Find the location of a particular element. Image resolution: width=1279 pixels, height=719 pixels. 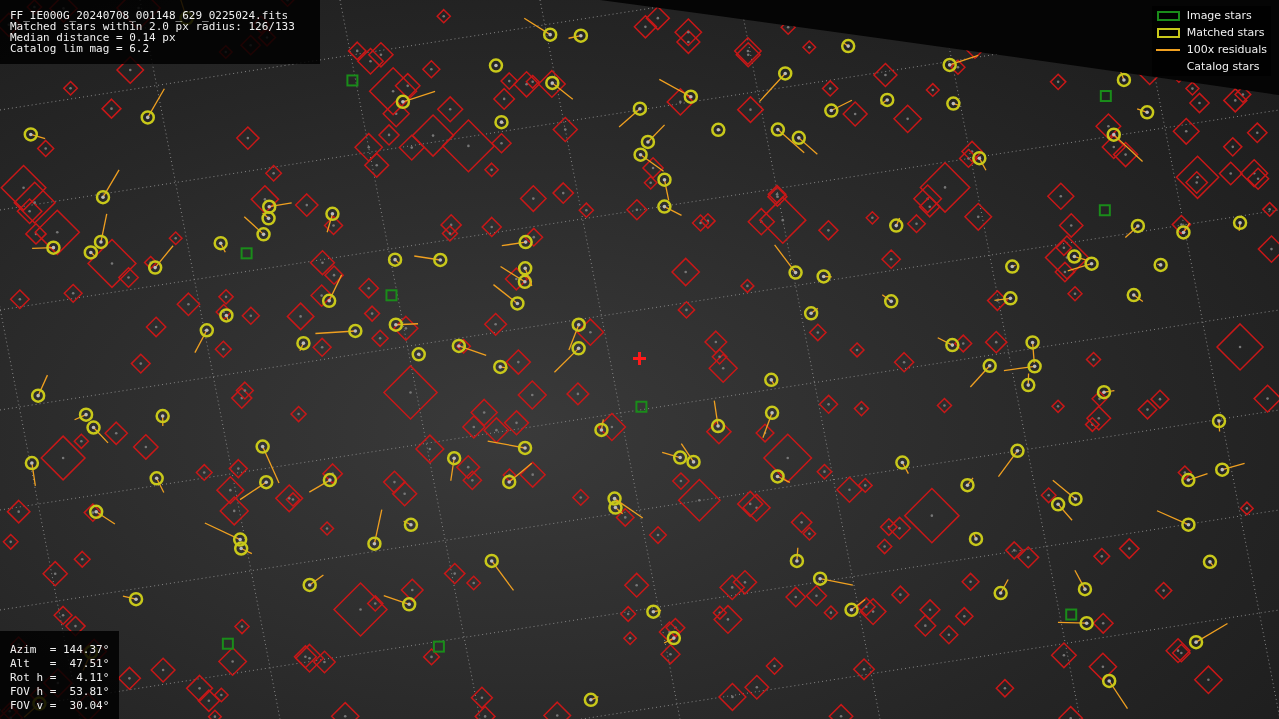

info-text: Median distance = 0.14 px is located at coordinates (93, 37).